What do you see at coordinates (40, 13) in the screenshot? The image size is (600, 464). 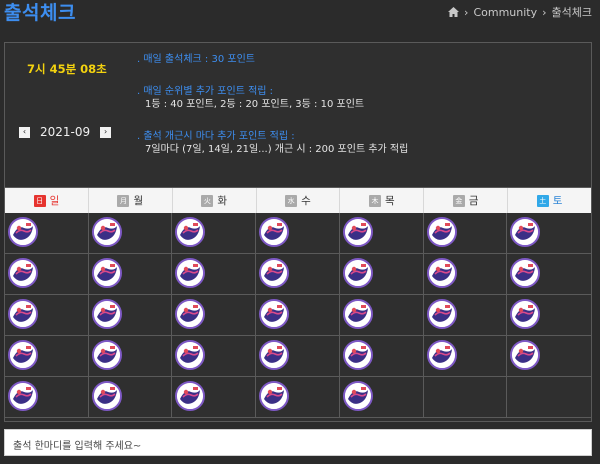 I see `page-title: 출석체크` at bounding box center [40, 13].